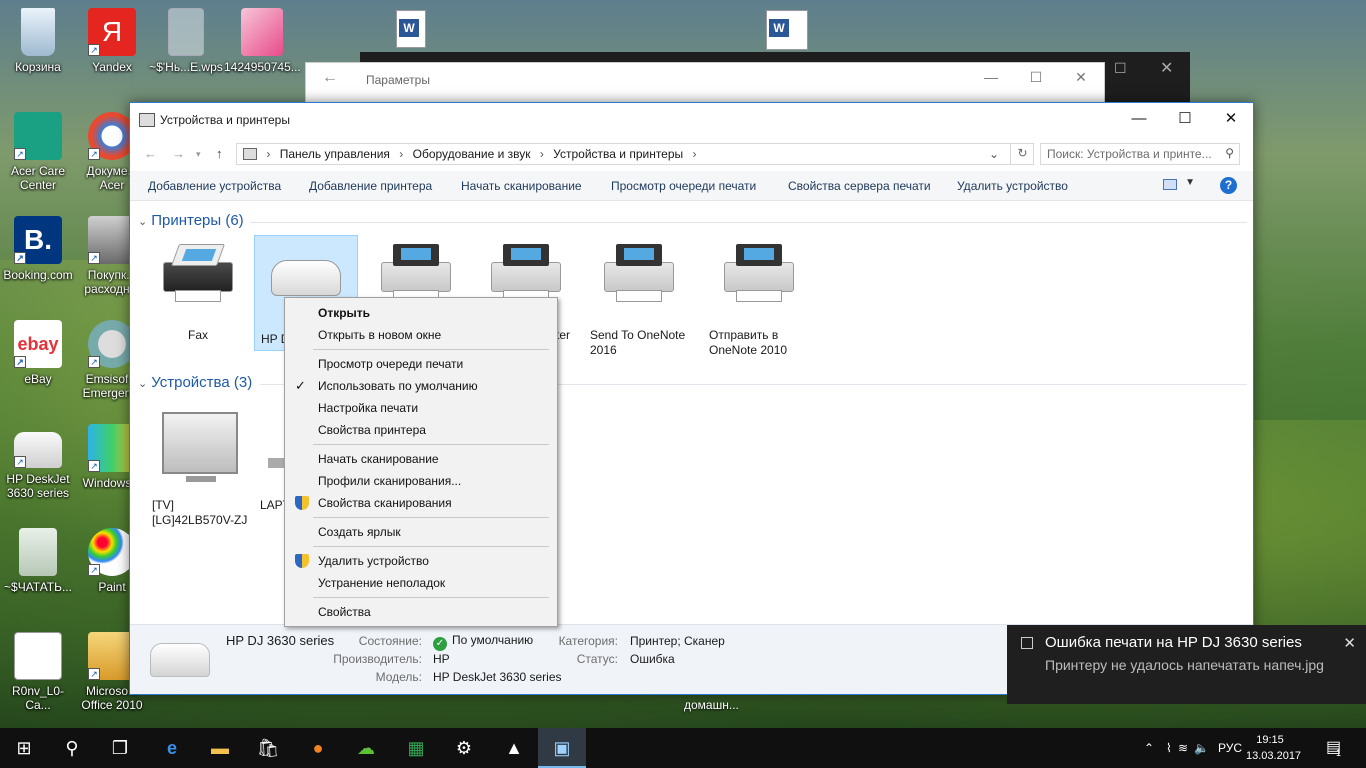 Image resolution: width=1366 pixels, height=768 pixels. I want to click on check-circle-icon: ✓, so click(440, 644).